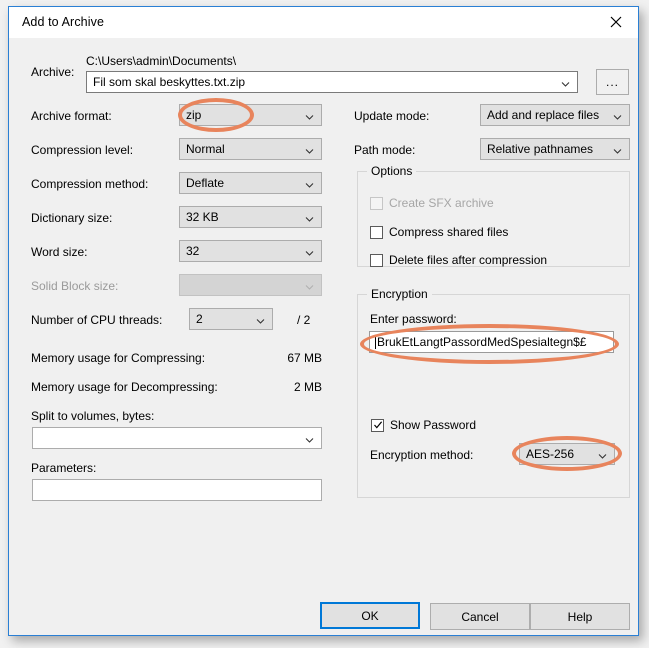 The height and width of the screenshot is (648, 649). What do you see at coordinates (449, 232) in the screenshot?
I see `checkbox-label: Compress shared files` at bounding box center [449, 232].